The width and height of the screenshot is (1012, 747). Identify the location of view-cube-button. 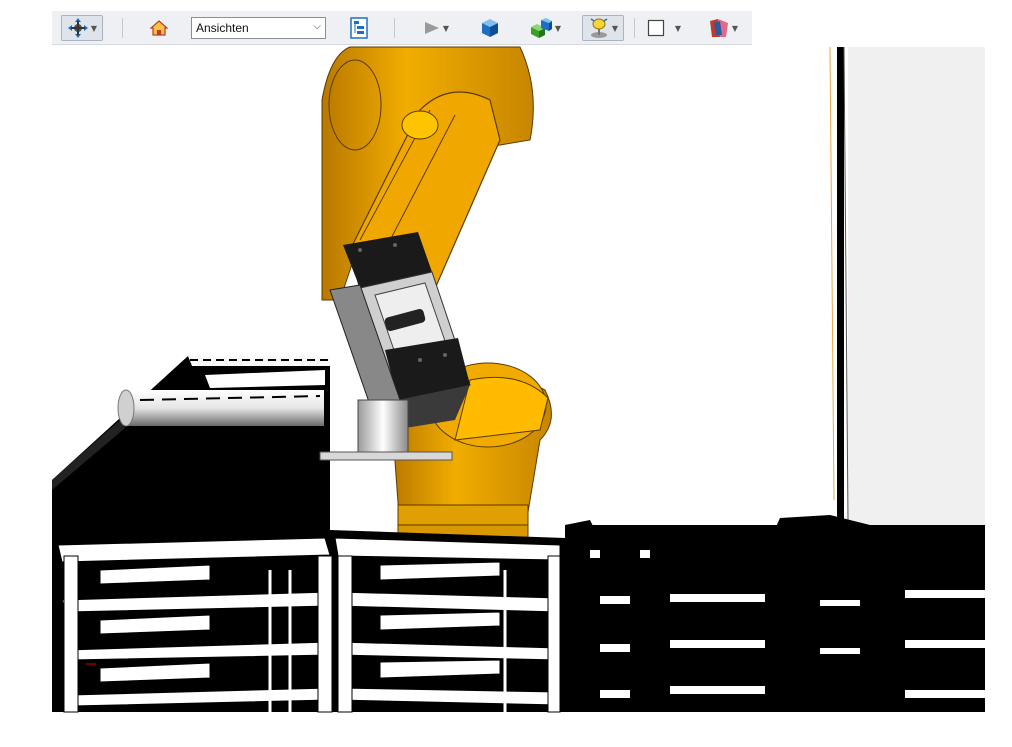
(490, 28).